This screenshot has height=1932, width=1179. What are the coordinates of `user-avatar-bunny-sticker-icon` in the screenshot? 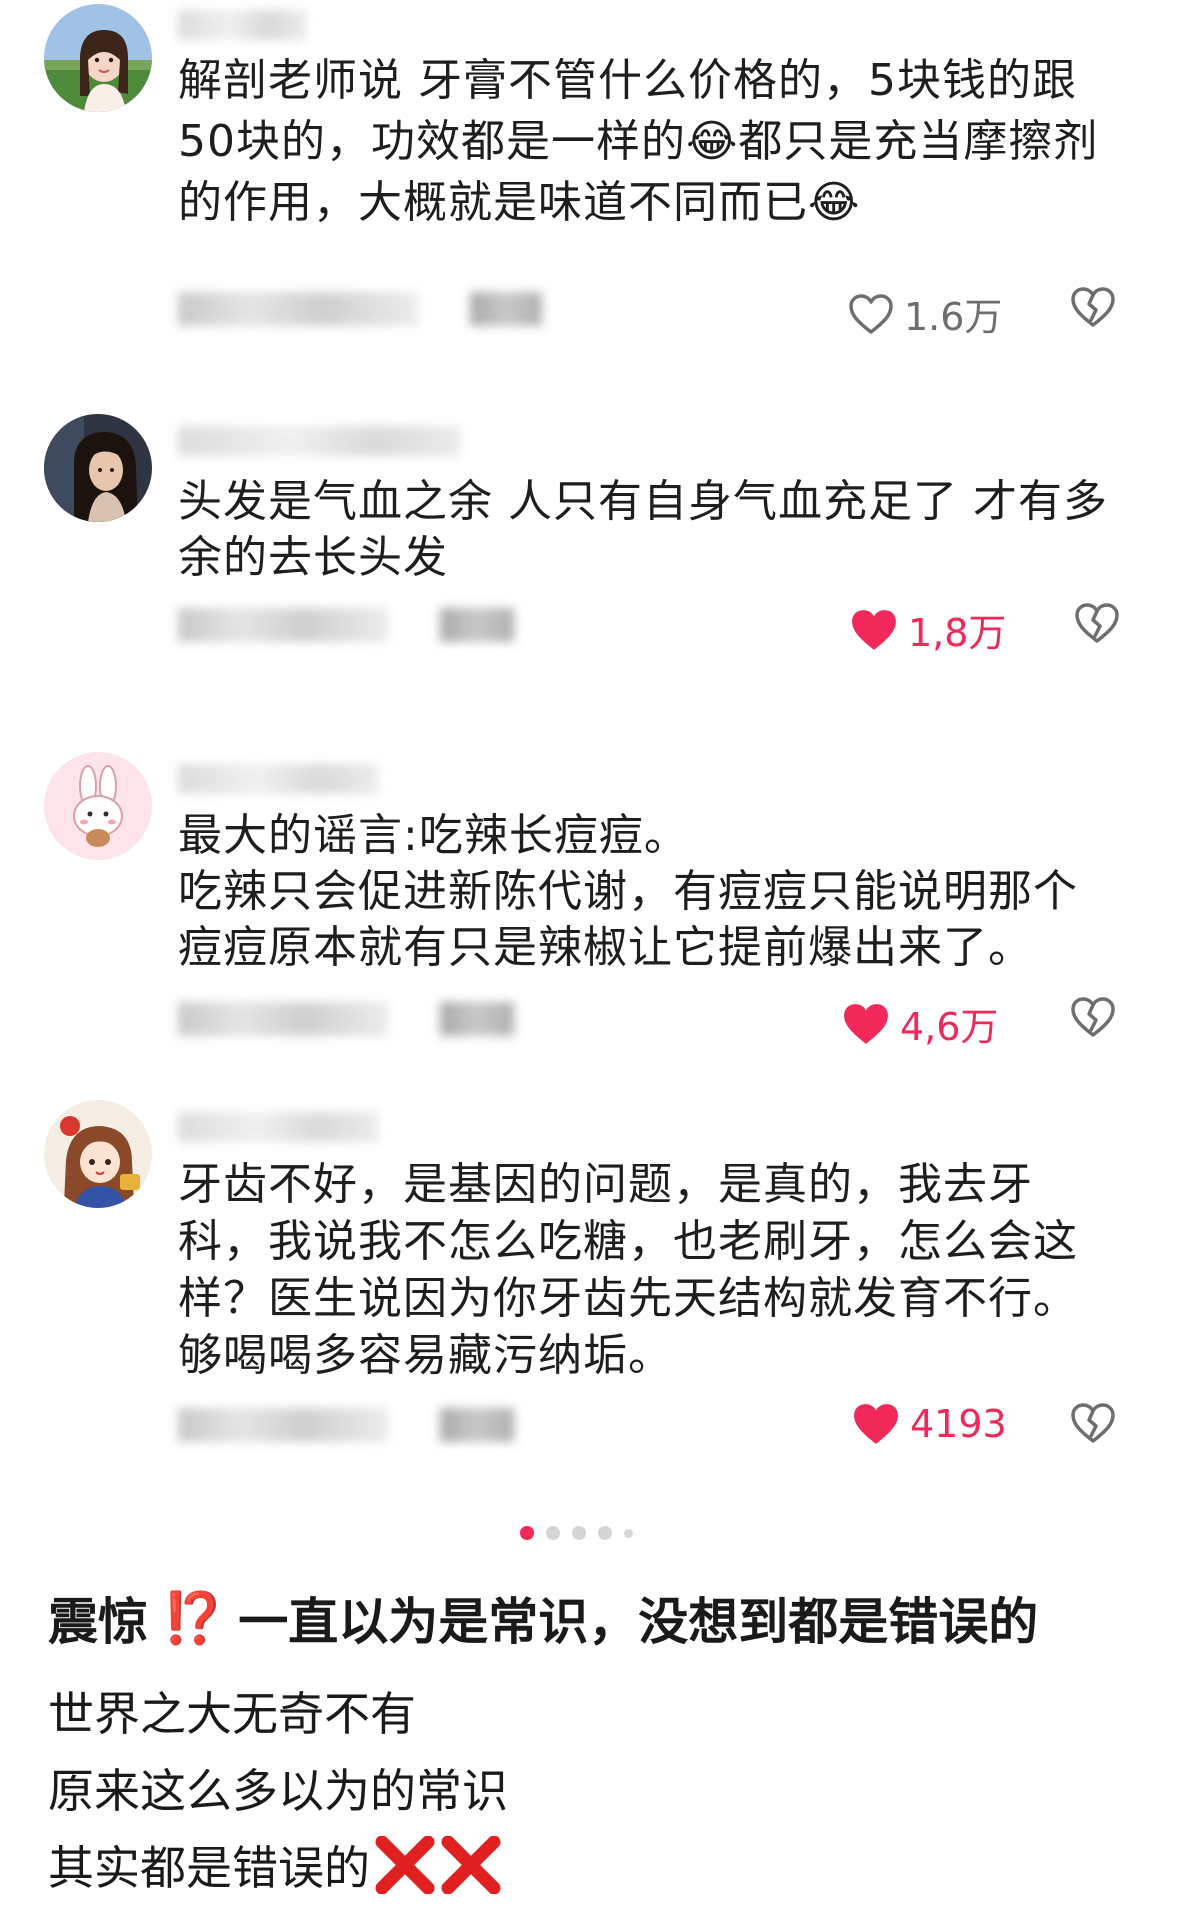 It's located at (98, 806).